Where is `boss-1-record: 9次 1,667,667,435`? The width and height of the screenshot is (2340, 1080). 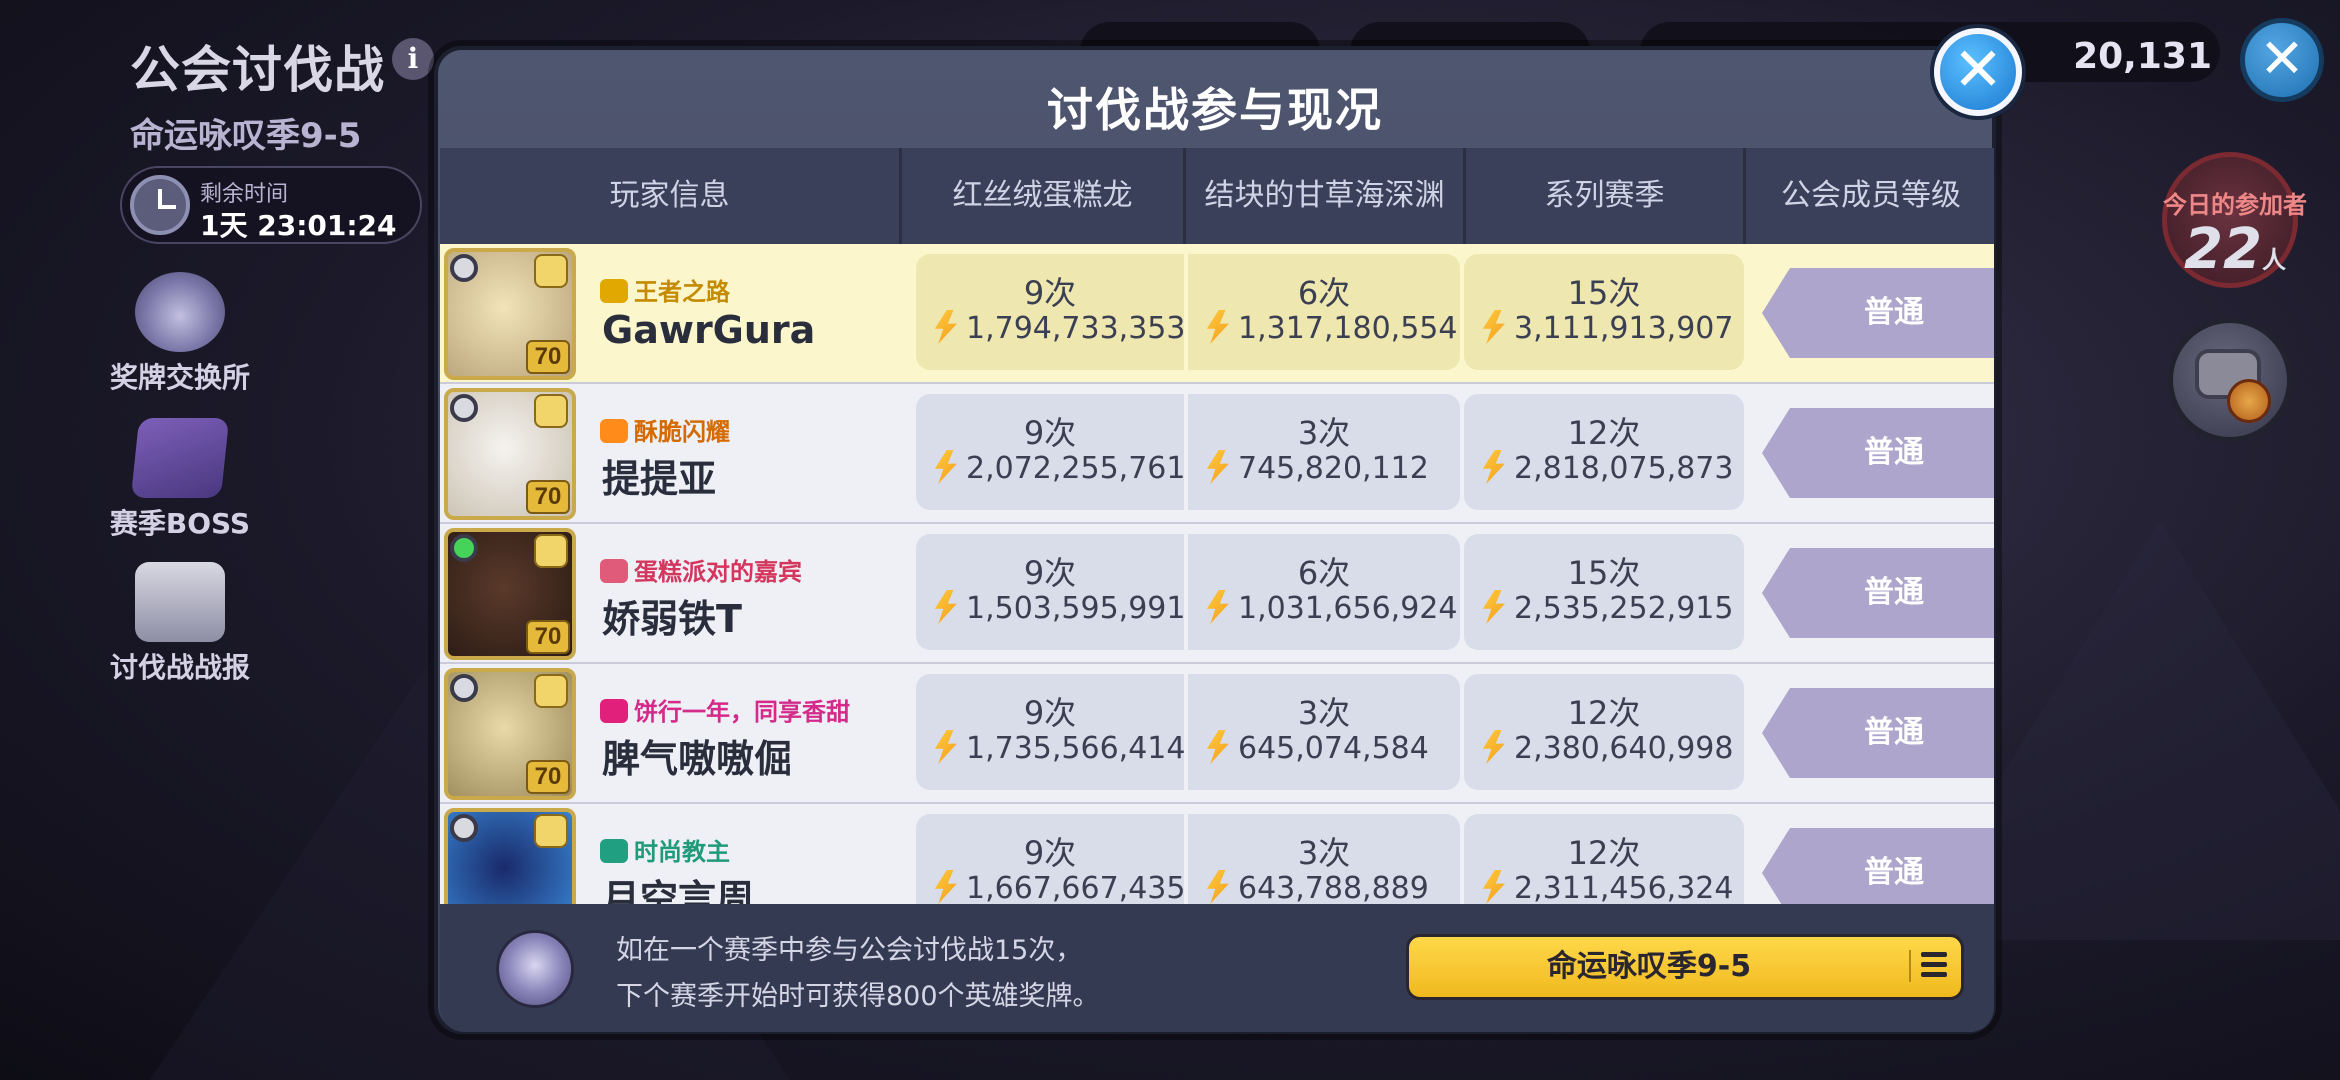 boss-1-record: 9次 1,667,667,435 is located at coordinates (1050, 859).